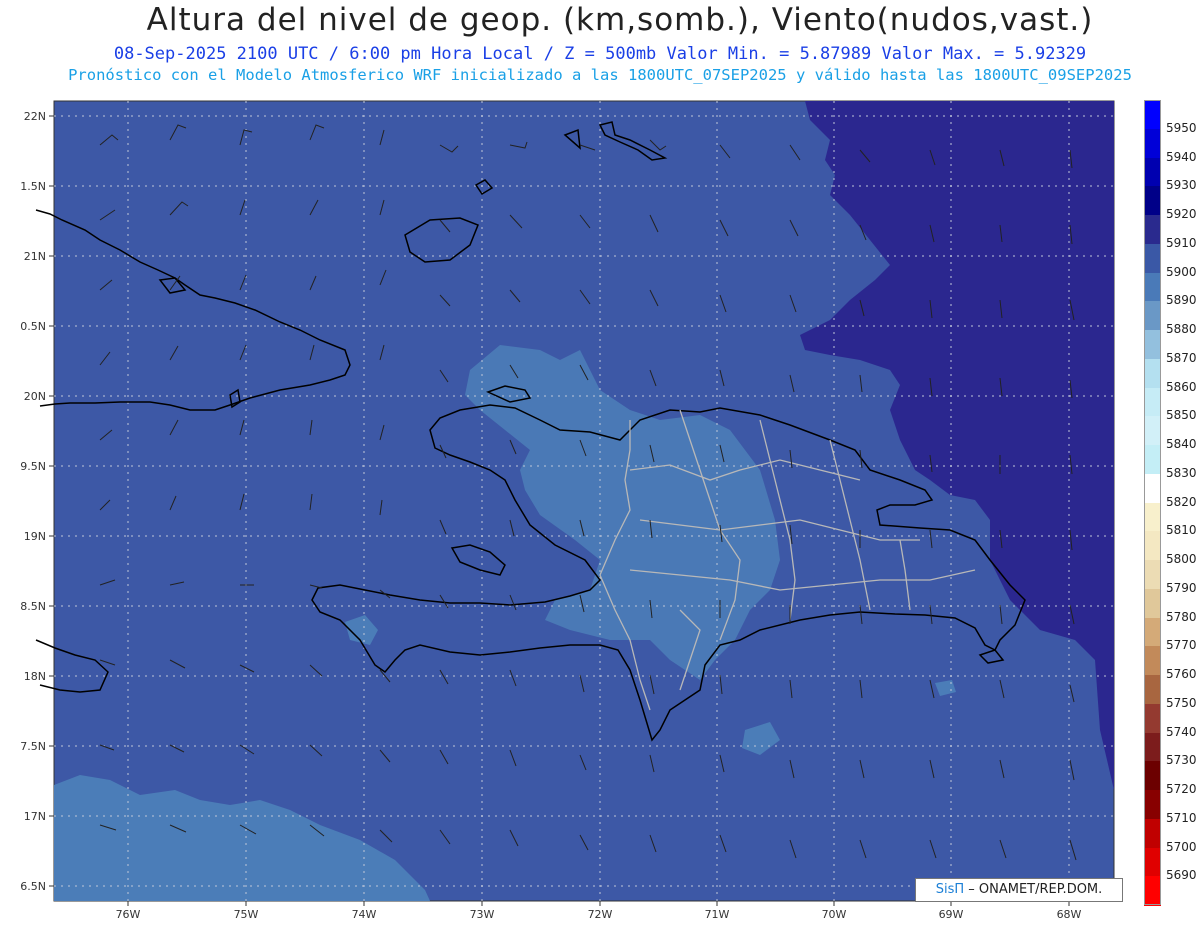 The width and height of the screenshot is (1200, 927). Describe the element at coordinates (950, 889) in the screenshot. I see `sispi-logo: SisΠ` at that location.